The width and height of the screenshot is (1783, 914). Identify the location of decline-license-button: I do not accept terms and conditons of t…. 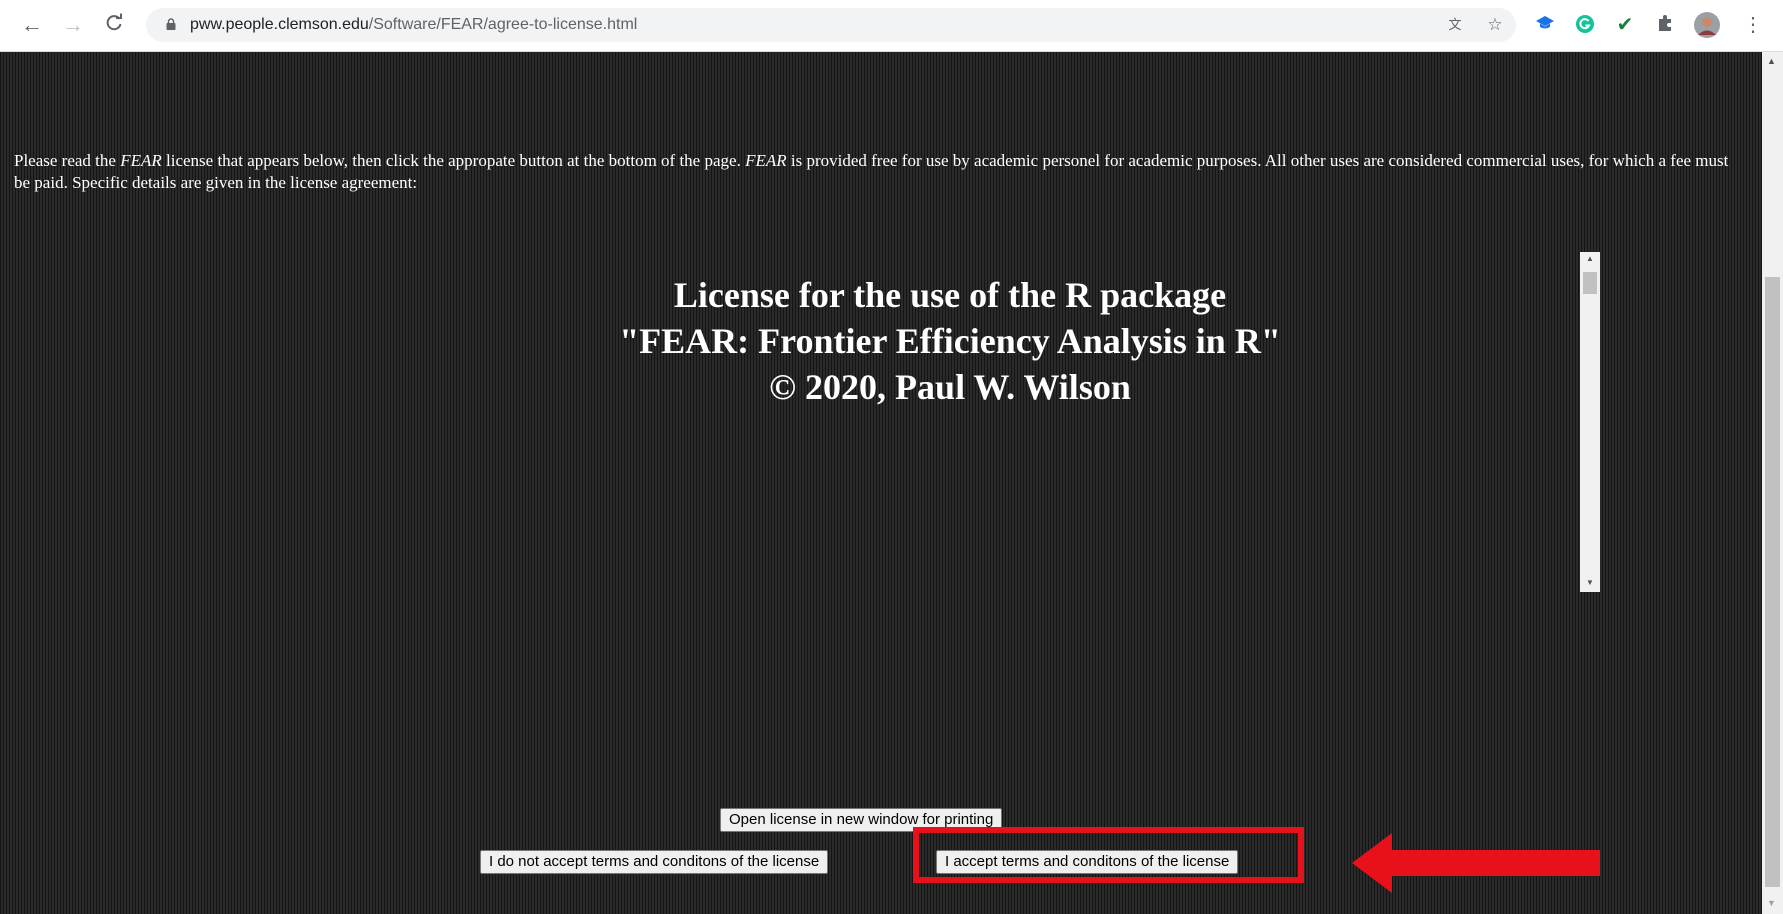
(654, 862).